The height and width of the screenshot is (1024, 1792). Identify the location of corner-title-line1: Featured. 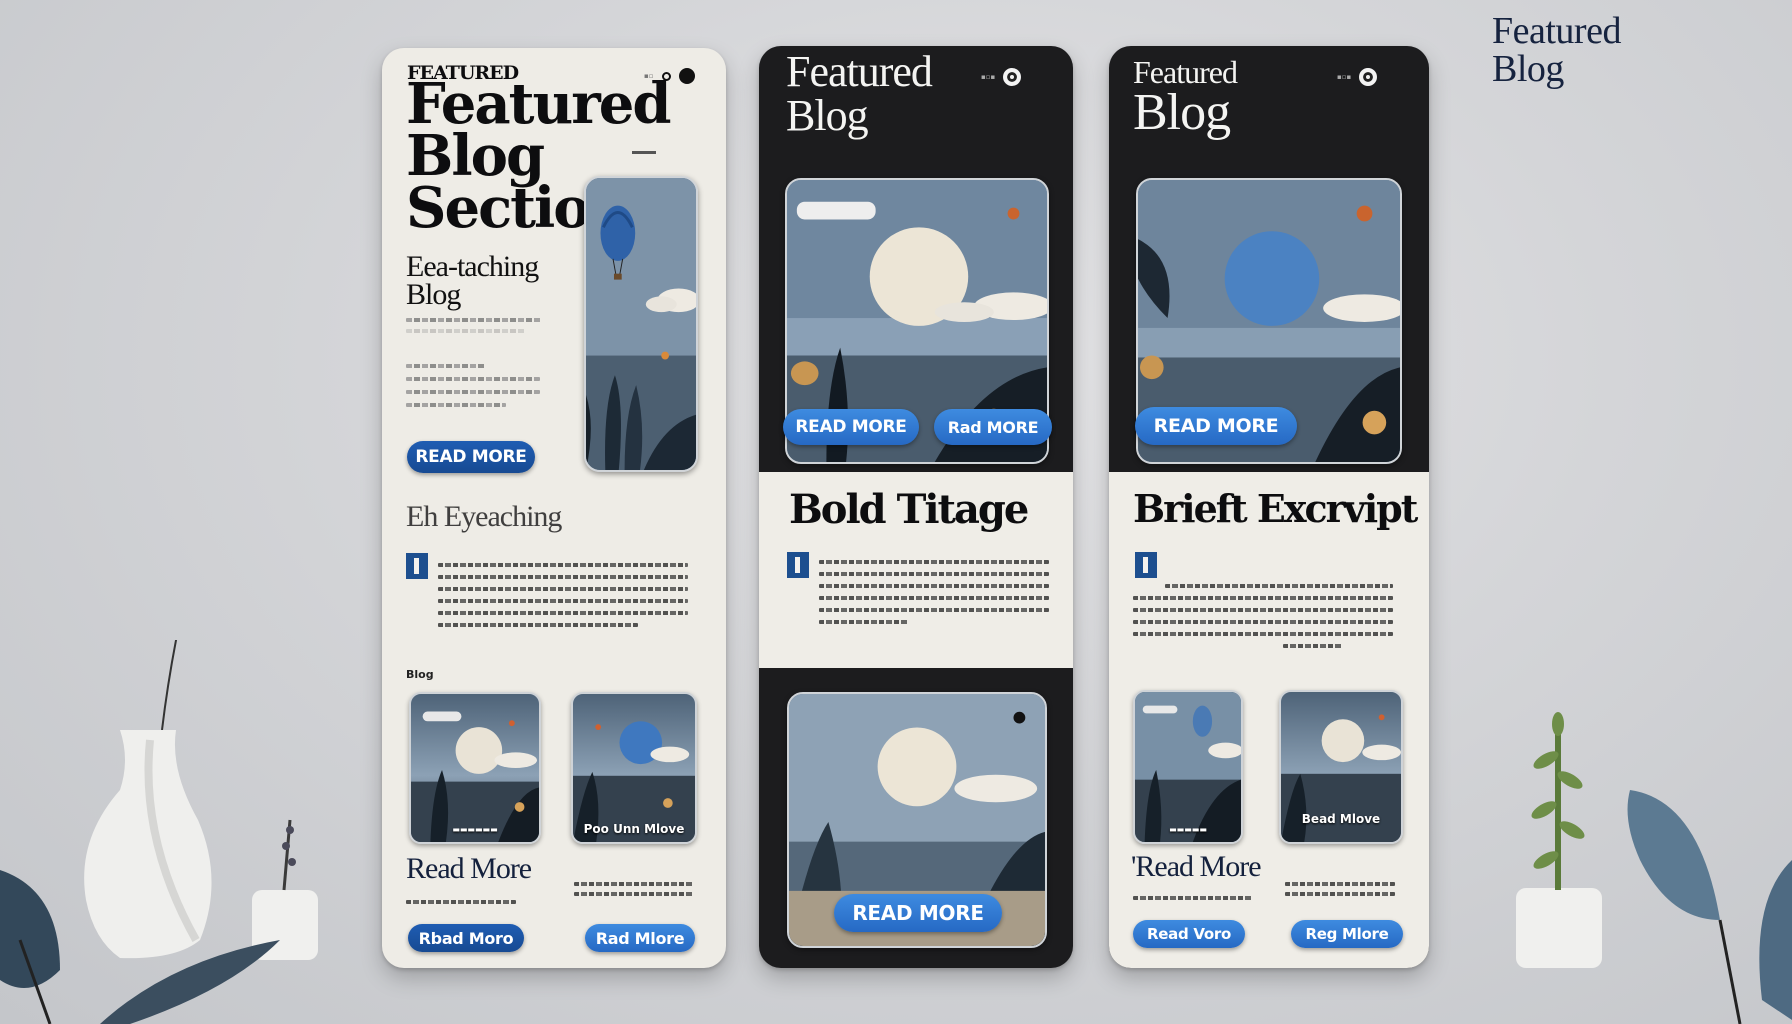
(1556, 31).